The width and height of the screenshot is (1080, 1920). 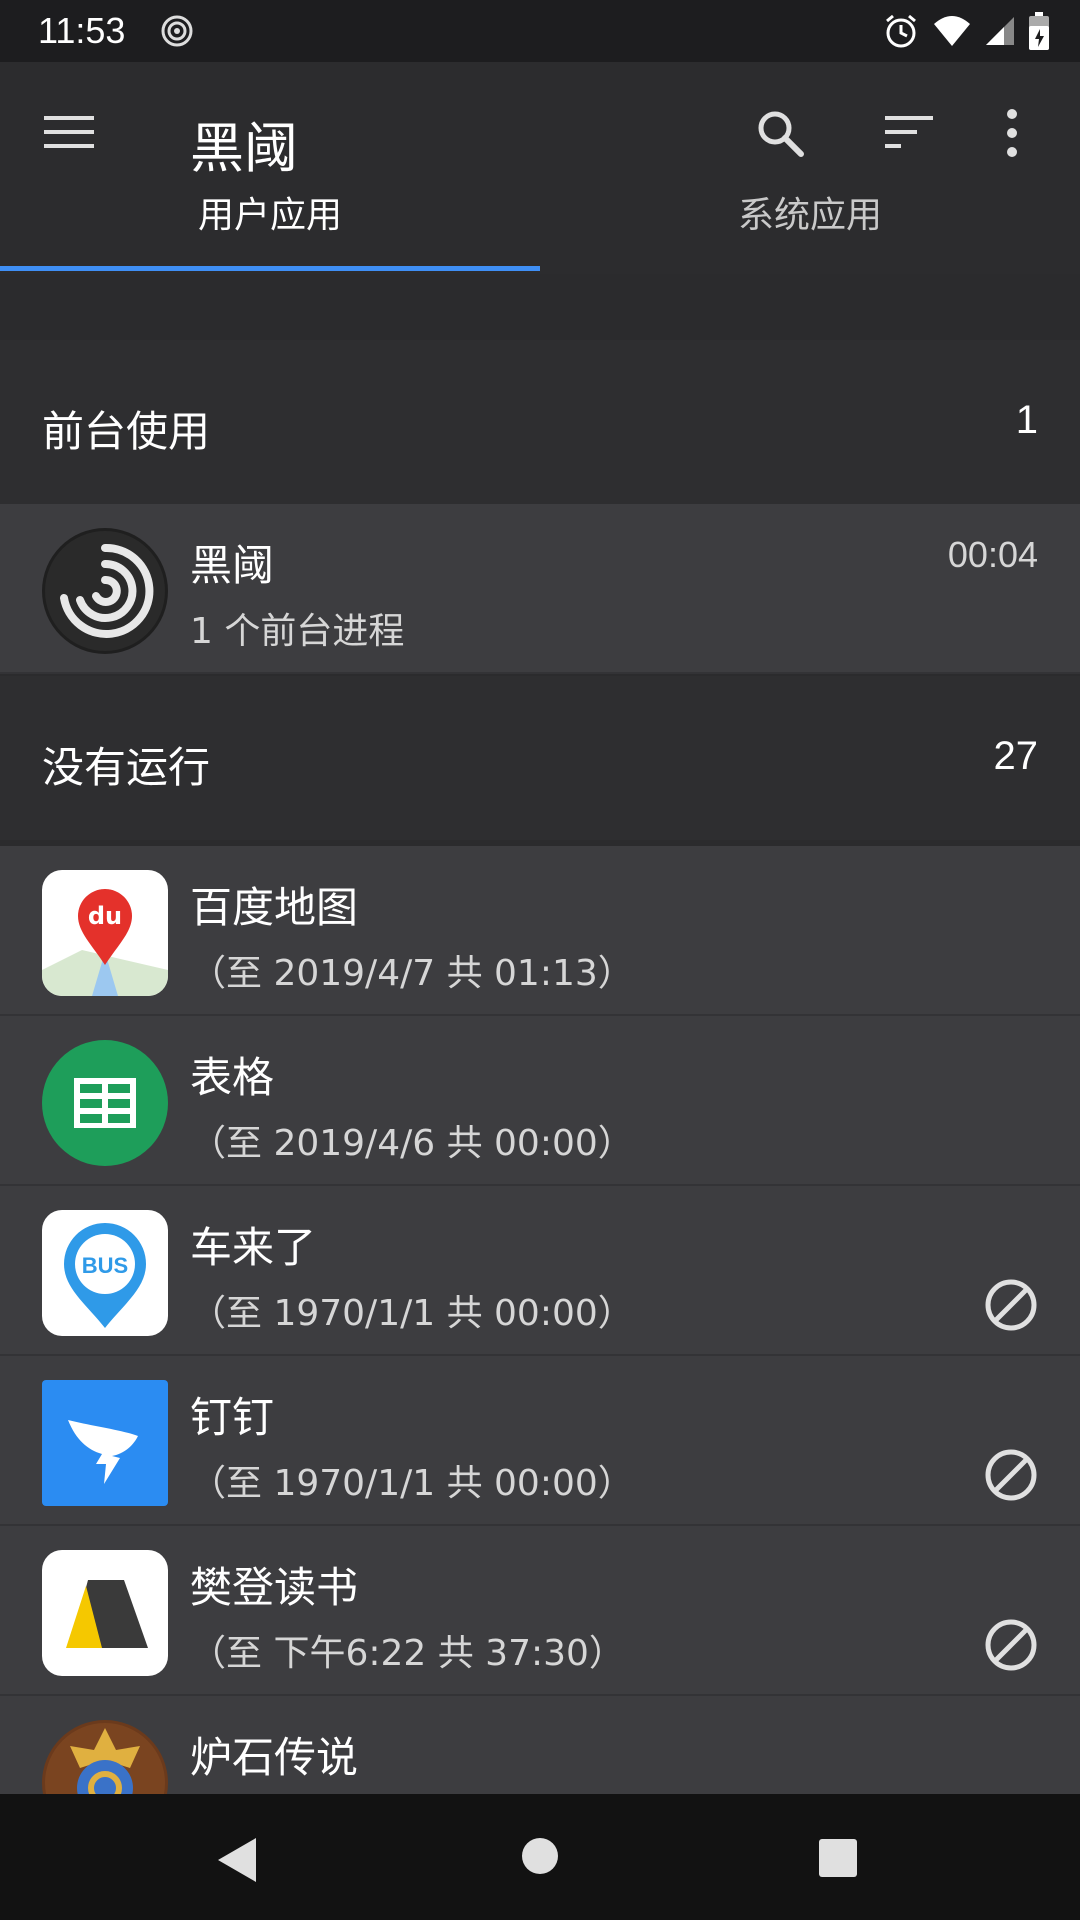 What do you see at coordinates (105, 916) in the screenshot?
I see `svg-text: du` at bounding box center [105, 916].